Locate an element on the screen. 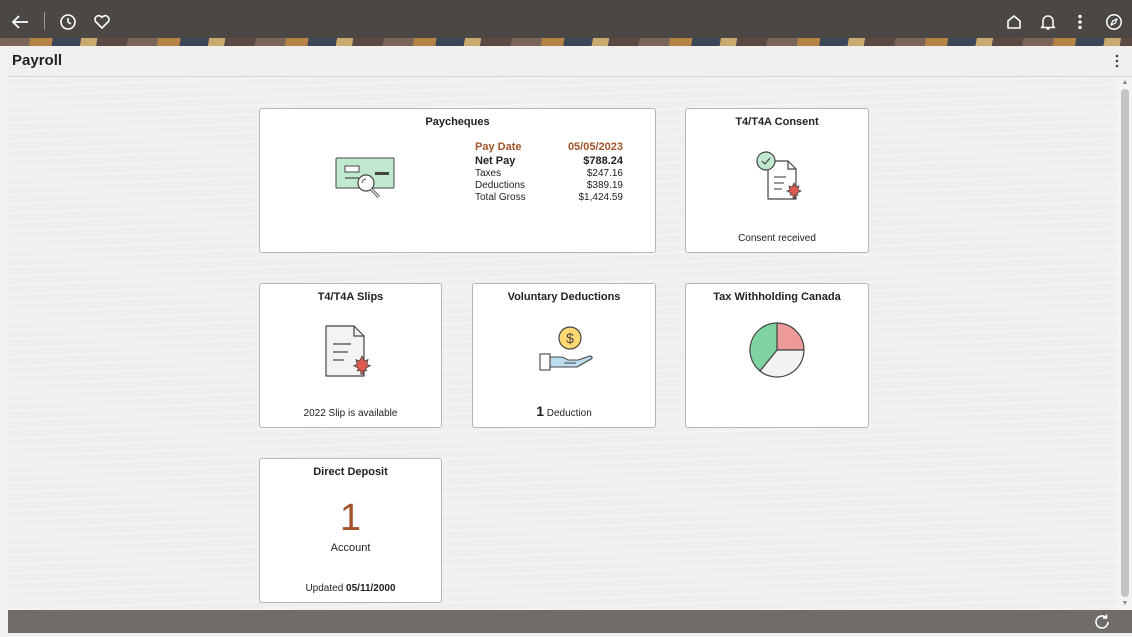 The image size is (1132, 637). page-actions-kebab-icon is located at coordinates (1117, 61).